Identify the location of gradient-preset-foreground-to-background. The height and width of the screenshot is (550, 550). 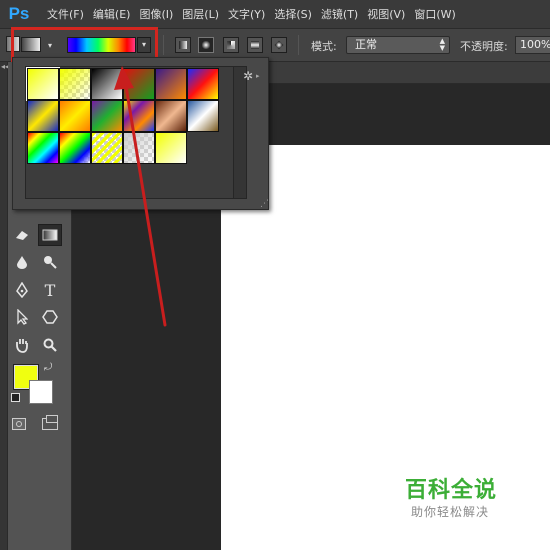
(43, 84).